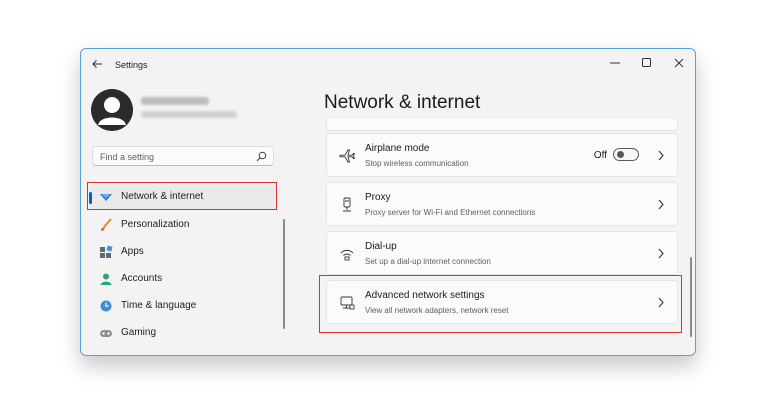  What do you see at coordinates (183, 252) in the screenshot?
I see `sidebar-item-apps: Apps` at bounding box center [183, 252].